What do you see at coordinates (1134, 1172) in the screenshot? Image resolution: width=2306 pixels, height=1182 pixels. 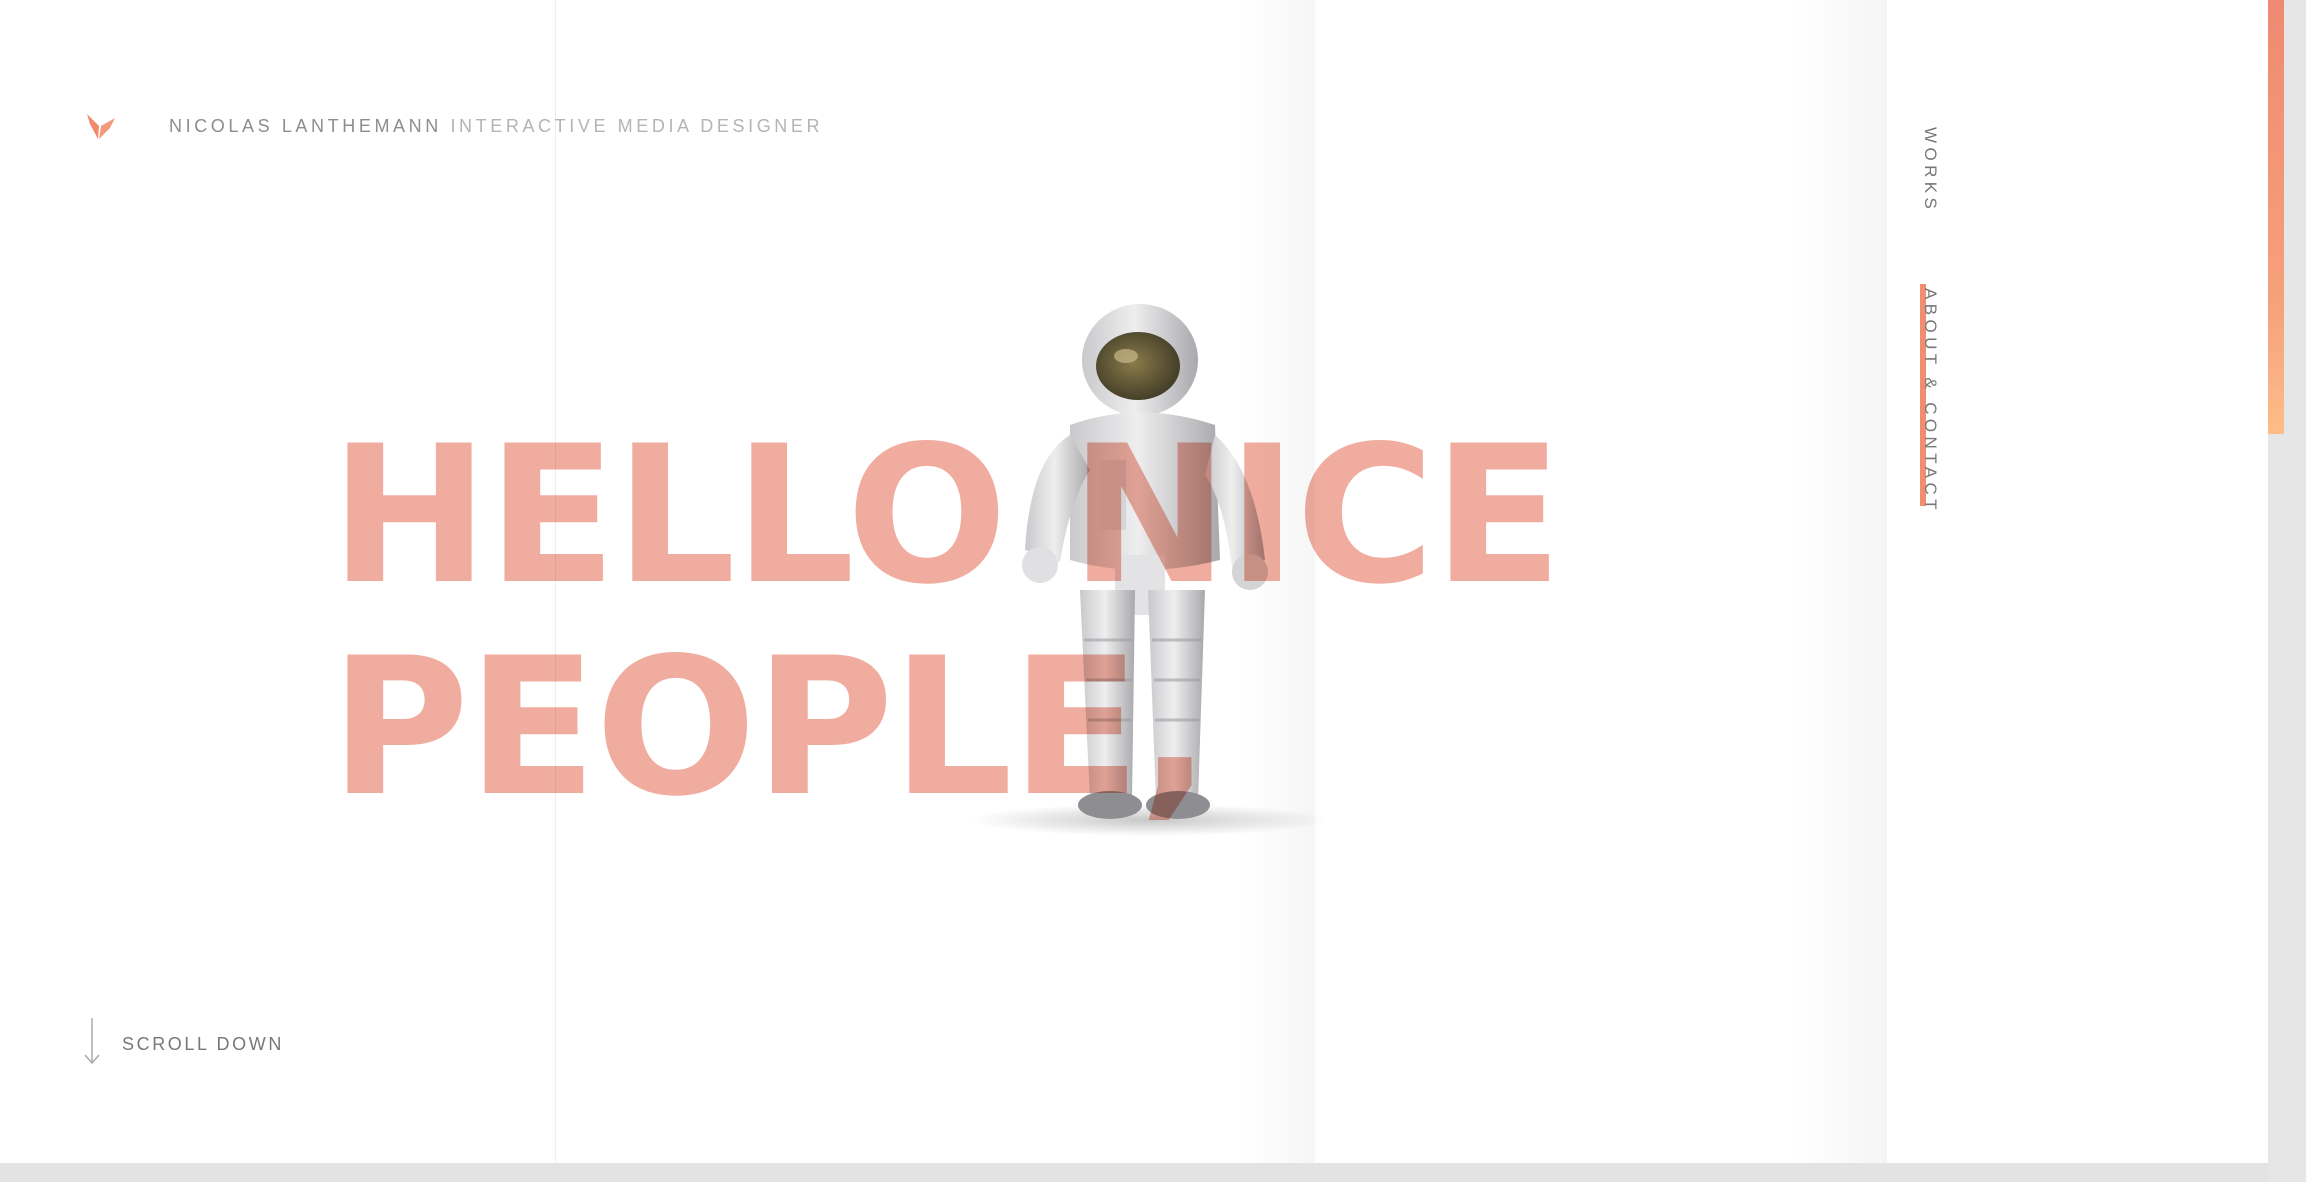 I see `horizontal-scrollbar` at bounding box center [1134, 1172].